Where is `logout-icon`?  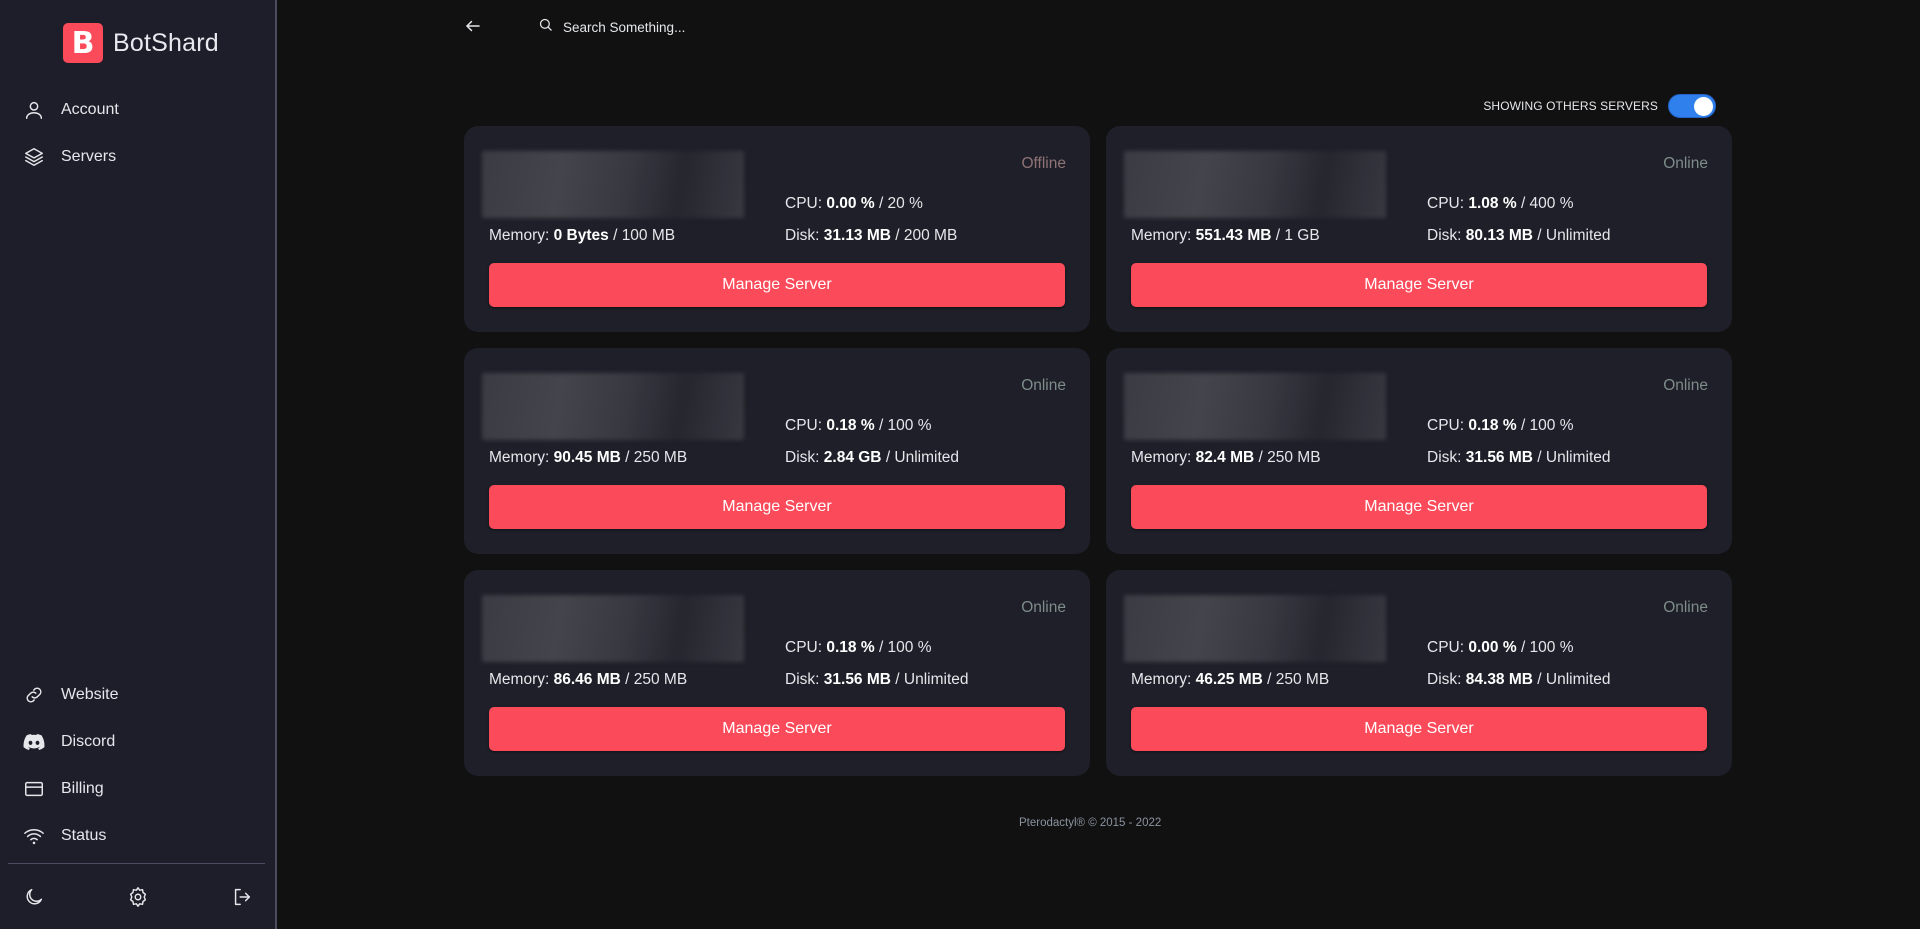
logout-icon is located at coordinates (243, 898).